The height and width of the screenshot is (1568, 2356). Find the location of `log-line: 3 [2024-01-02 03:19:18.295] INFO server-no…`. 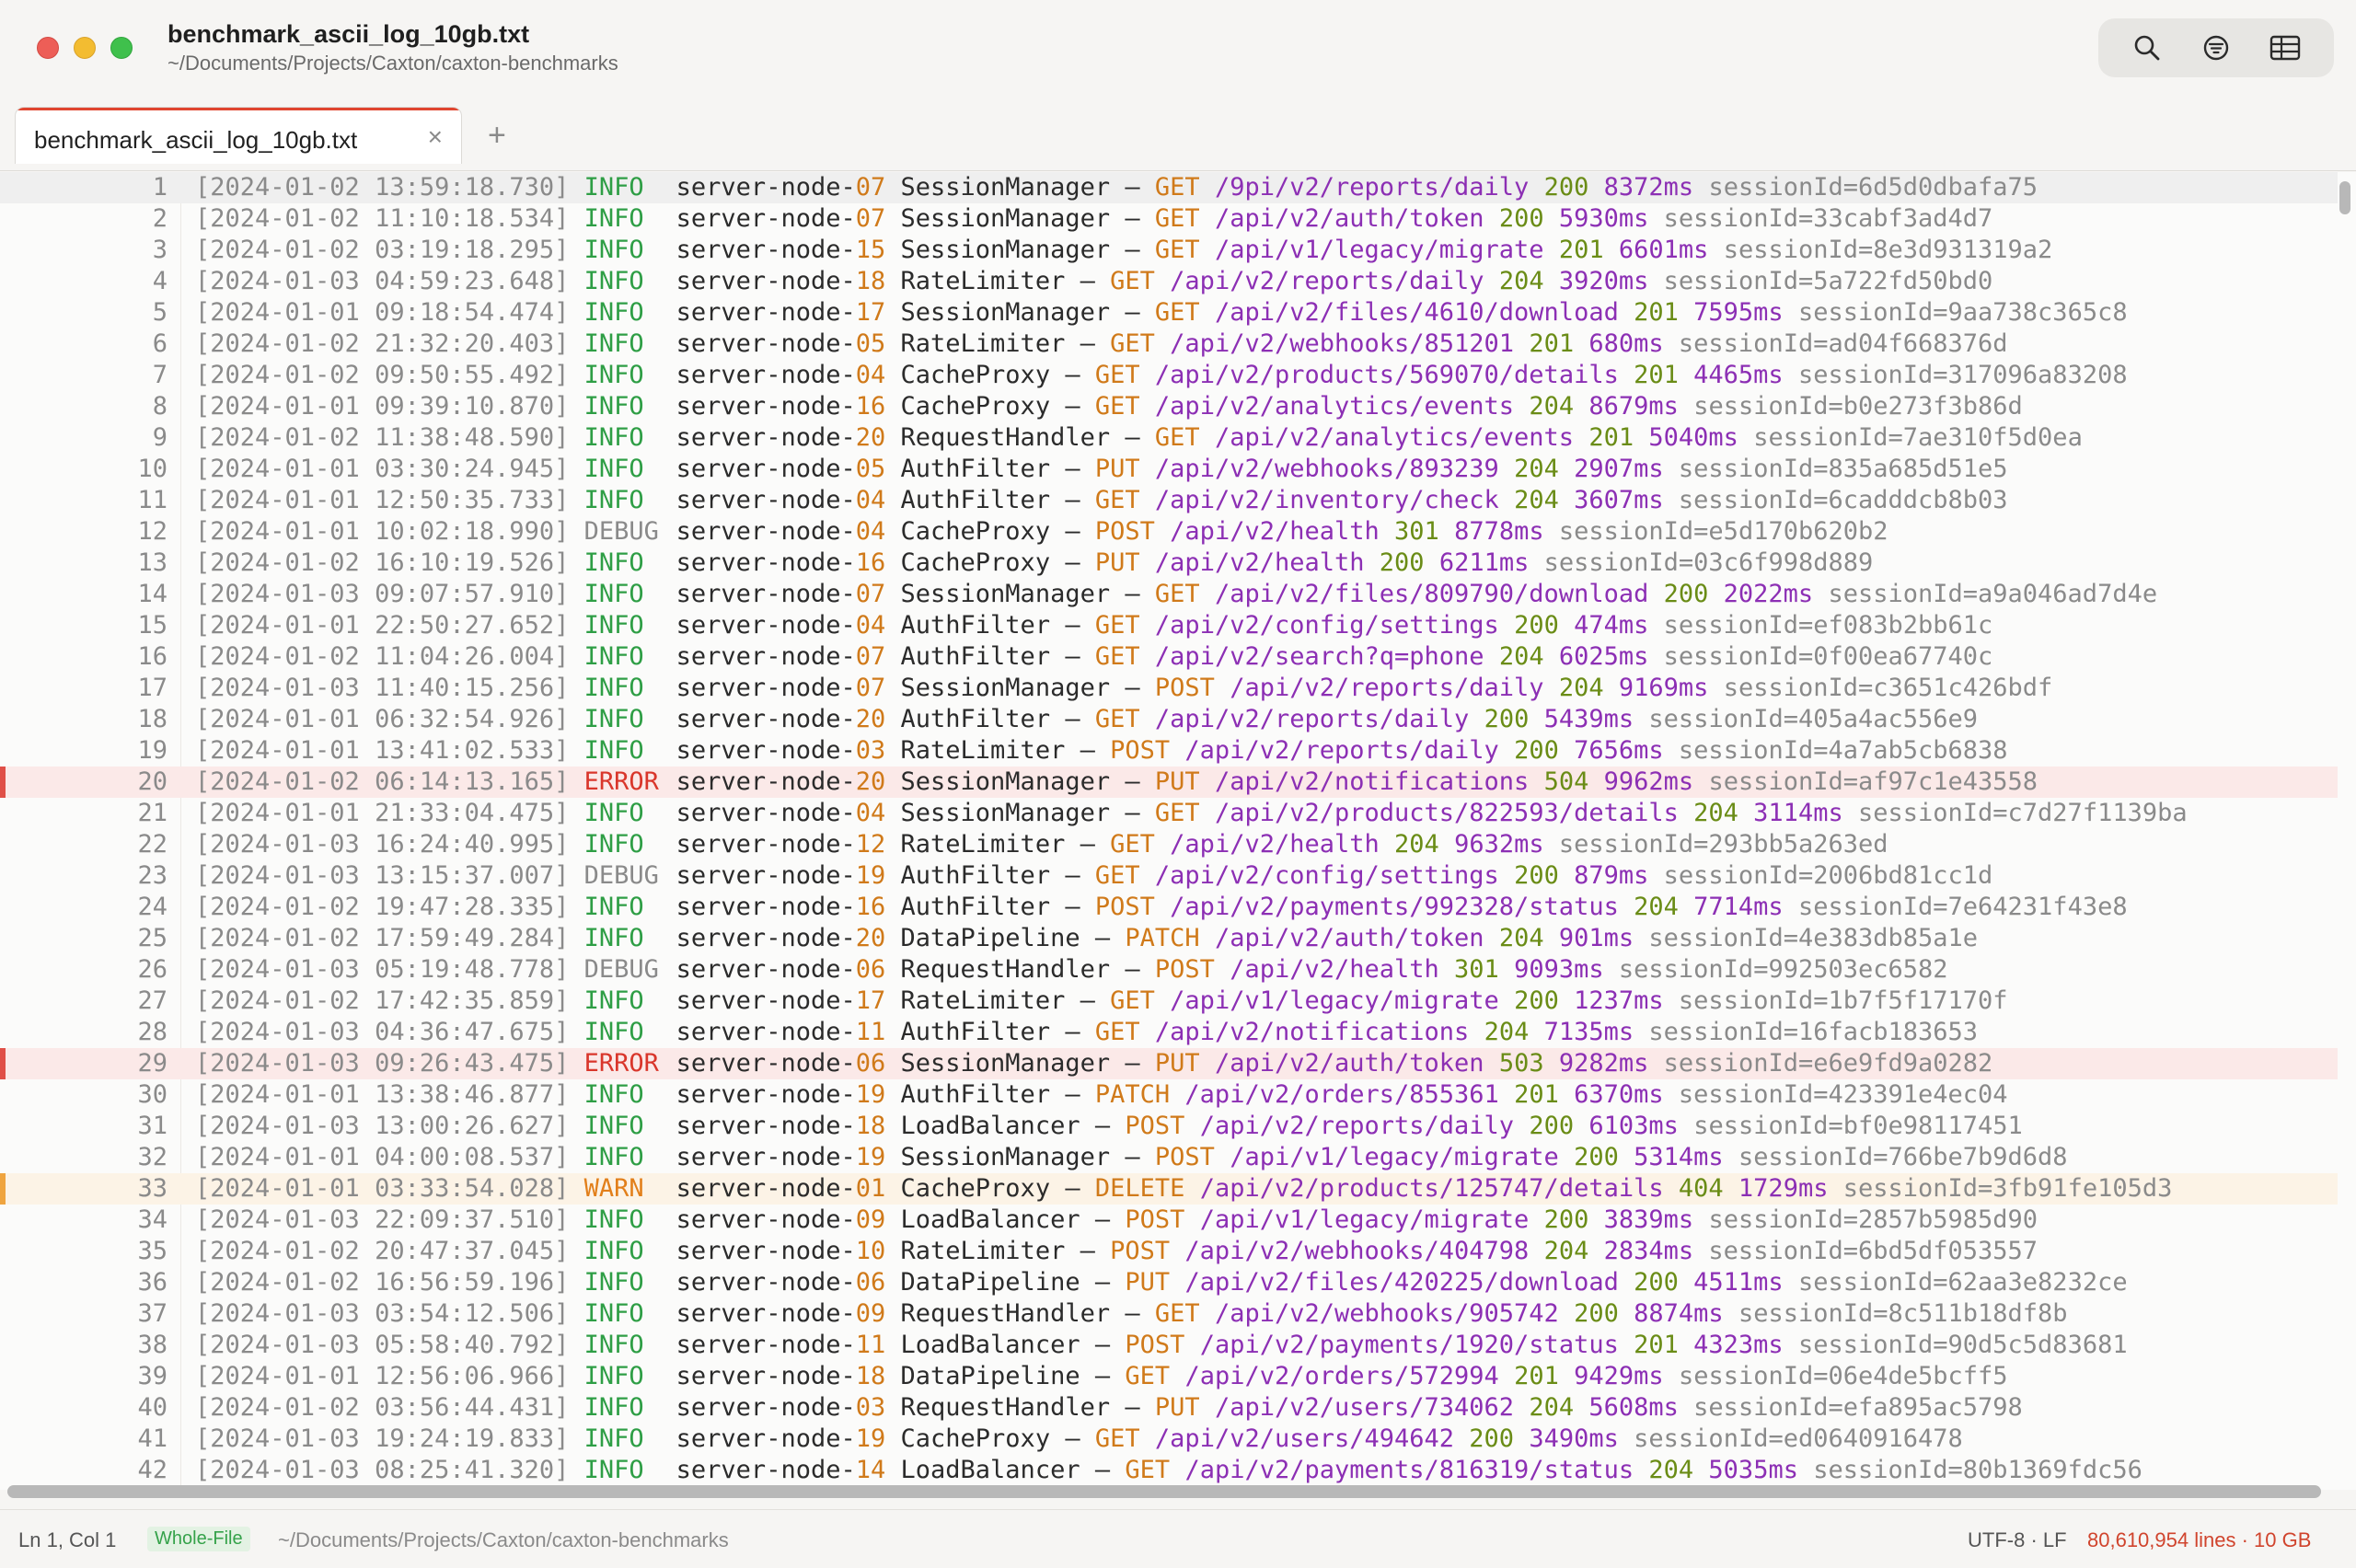

log-line: 3 [2024-01-02 03:19:18.295] INFO server-no… is located at coordinates (1169, 251).